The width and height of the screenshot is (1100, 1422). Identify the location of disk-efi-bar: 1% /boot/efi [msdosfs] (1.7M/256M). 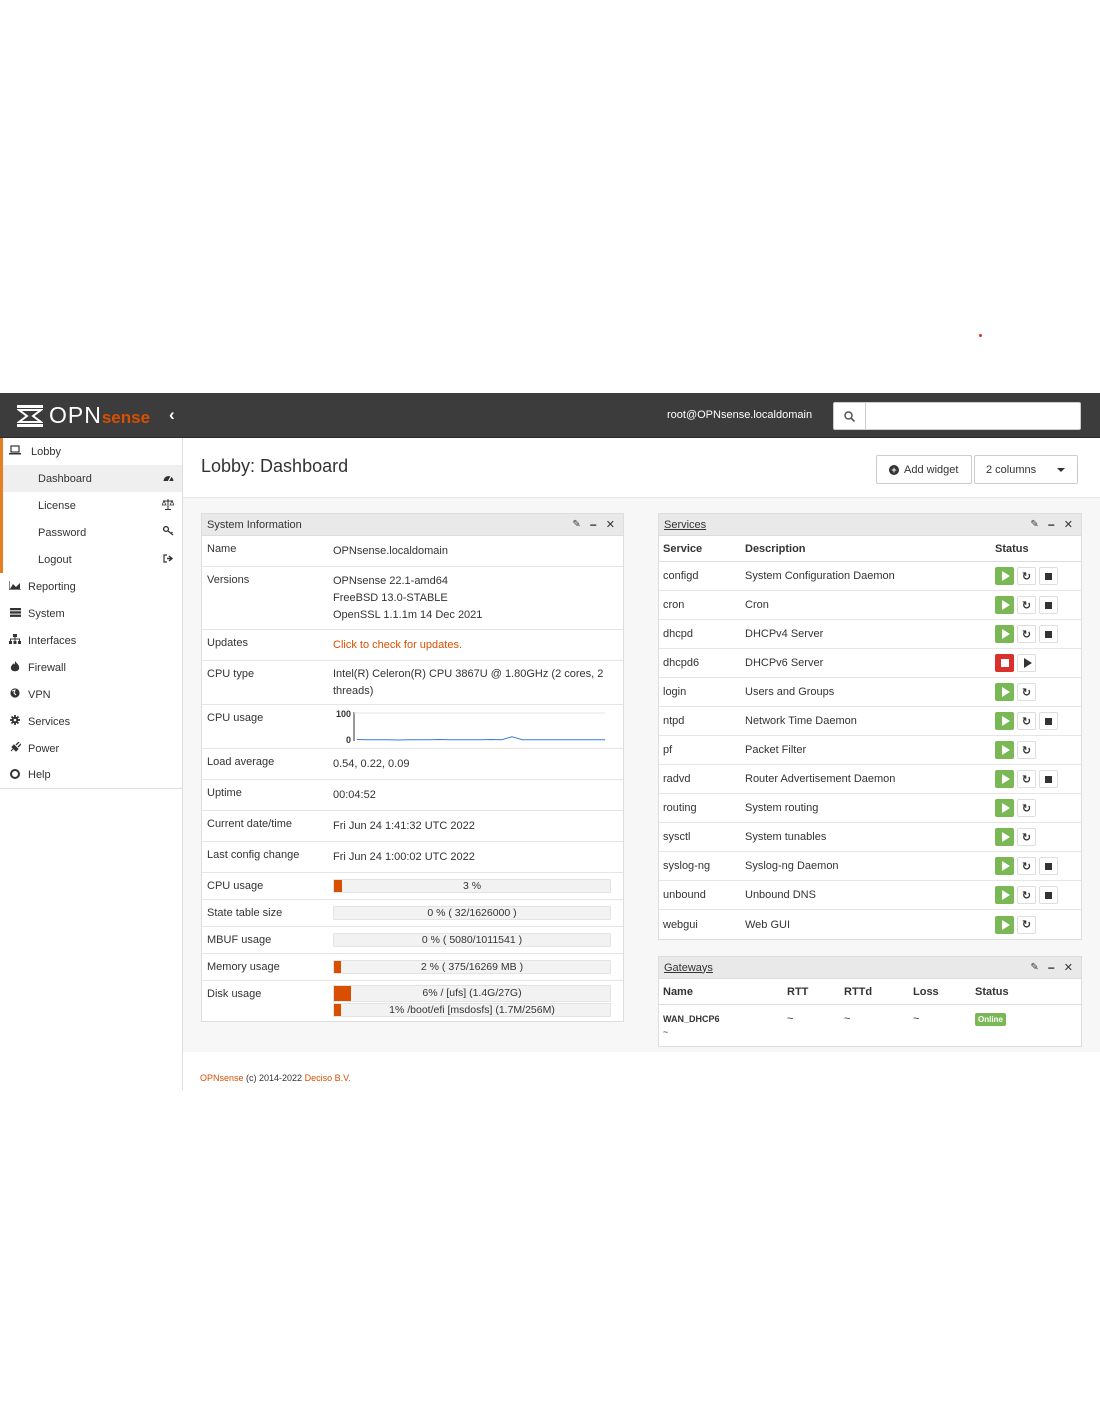
(472, 1010).